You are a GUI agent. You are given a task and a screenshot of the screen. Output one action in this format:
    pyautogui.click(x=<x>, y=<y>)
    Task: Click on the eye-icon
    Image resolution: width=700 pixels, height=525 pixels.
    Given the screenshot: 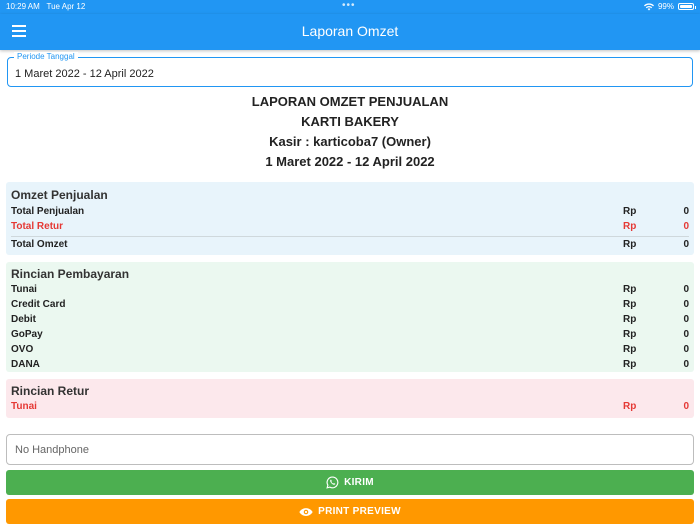 What is the action you would take?
    pyautogui.click(x=306, y=511)
    